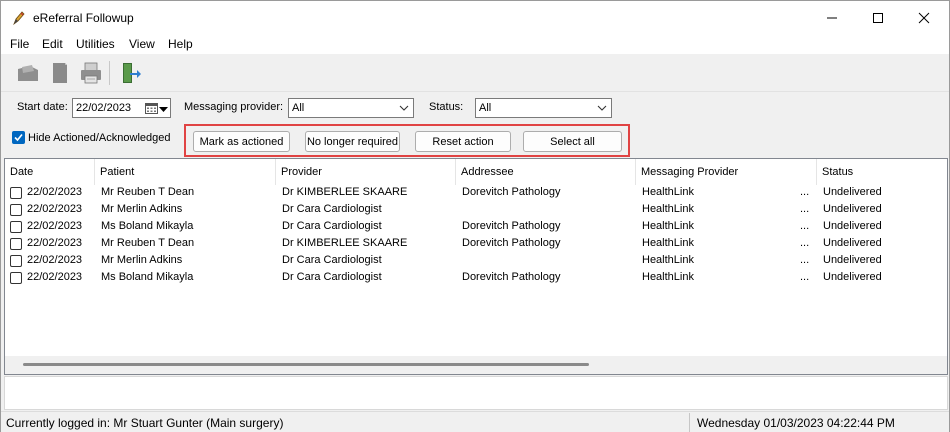 This screenshot has width=950, height=432. What do you see at coordinates (796, 423) in the screenshot?
I see `datetime-text: Wednesday 01/03/2023 04:22:44 PM` at bounding box center [796, 423].